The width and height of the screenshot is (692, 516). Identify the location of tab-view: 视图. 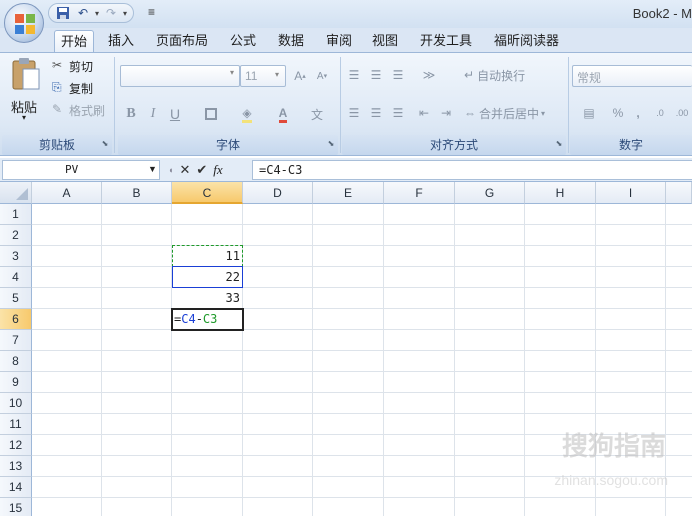
(385, 41).